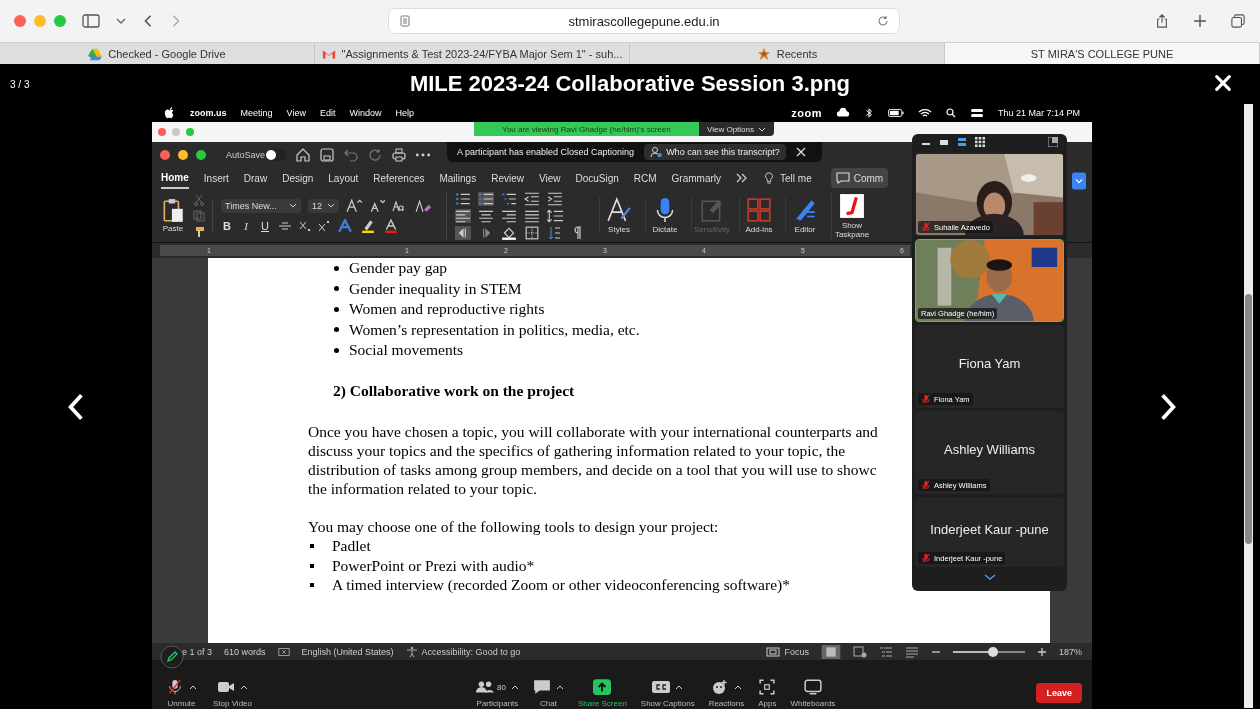  What do you see at coordinates (246, 154) in the screenshot?
I see `autosave-label: AutoSave` at bounding box center [246, 154].